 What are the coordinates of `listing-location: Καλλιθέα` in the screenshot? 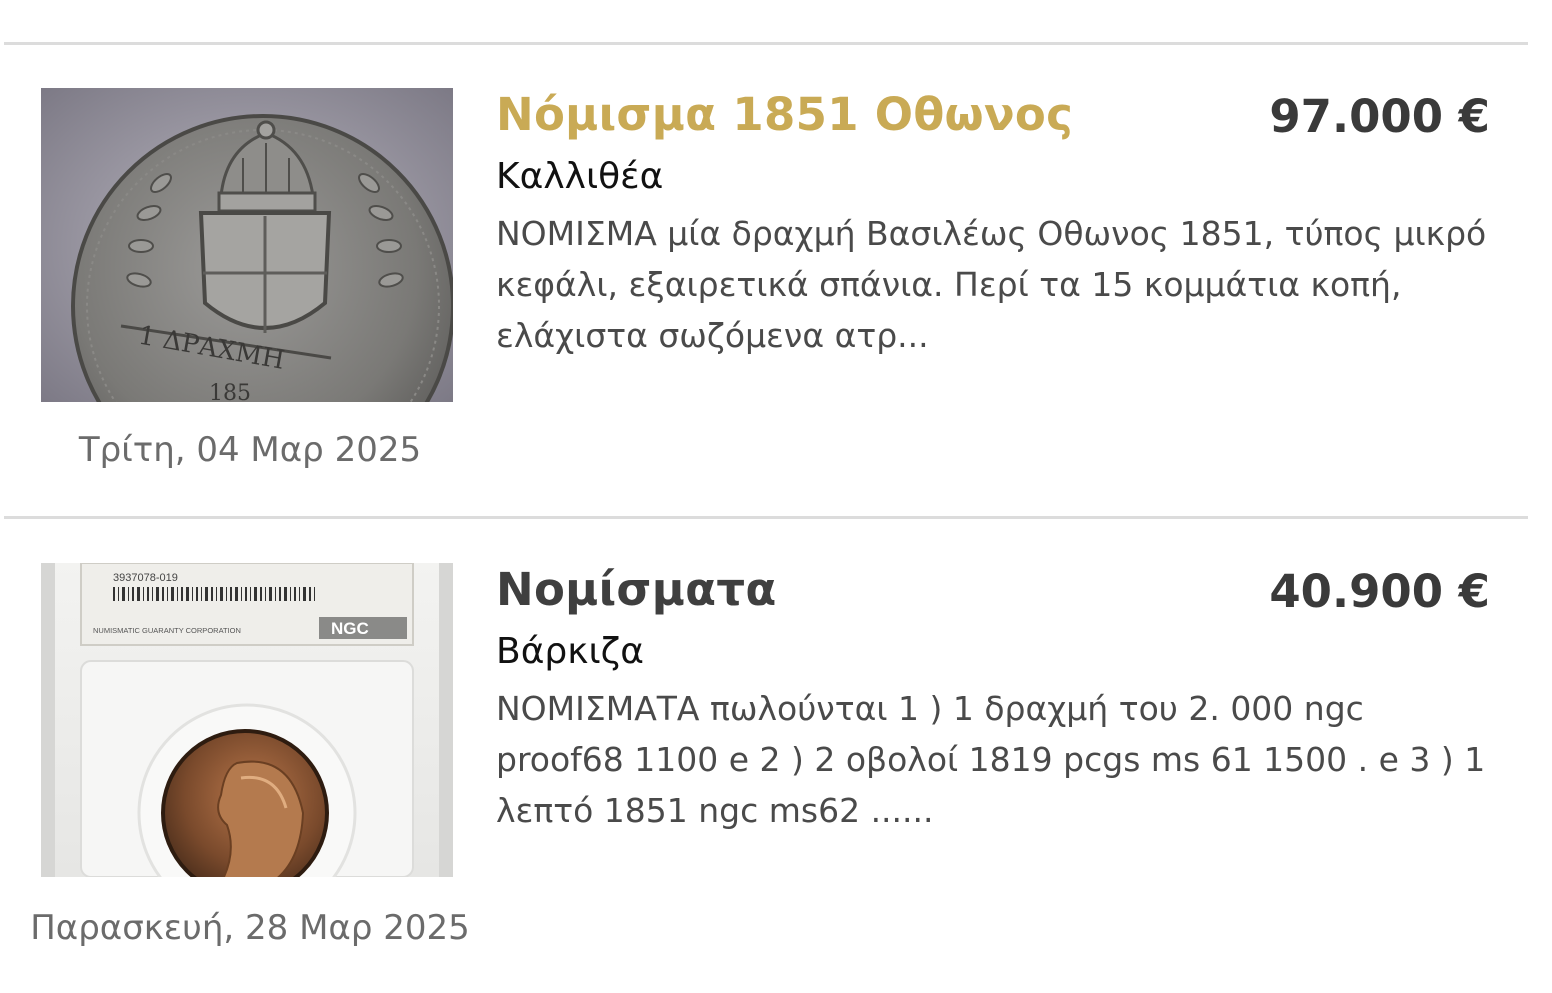 It's located at (580, 176).